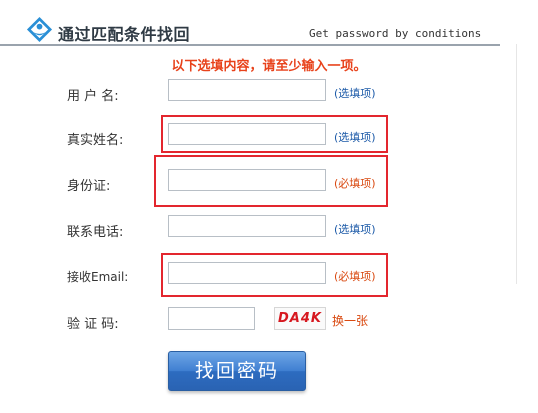  Describe the element at coordinates (93, 96) in the screenshot. I see `username-label: 用 户 名:` at that location.